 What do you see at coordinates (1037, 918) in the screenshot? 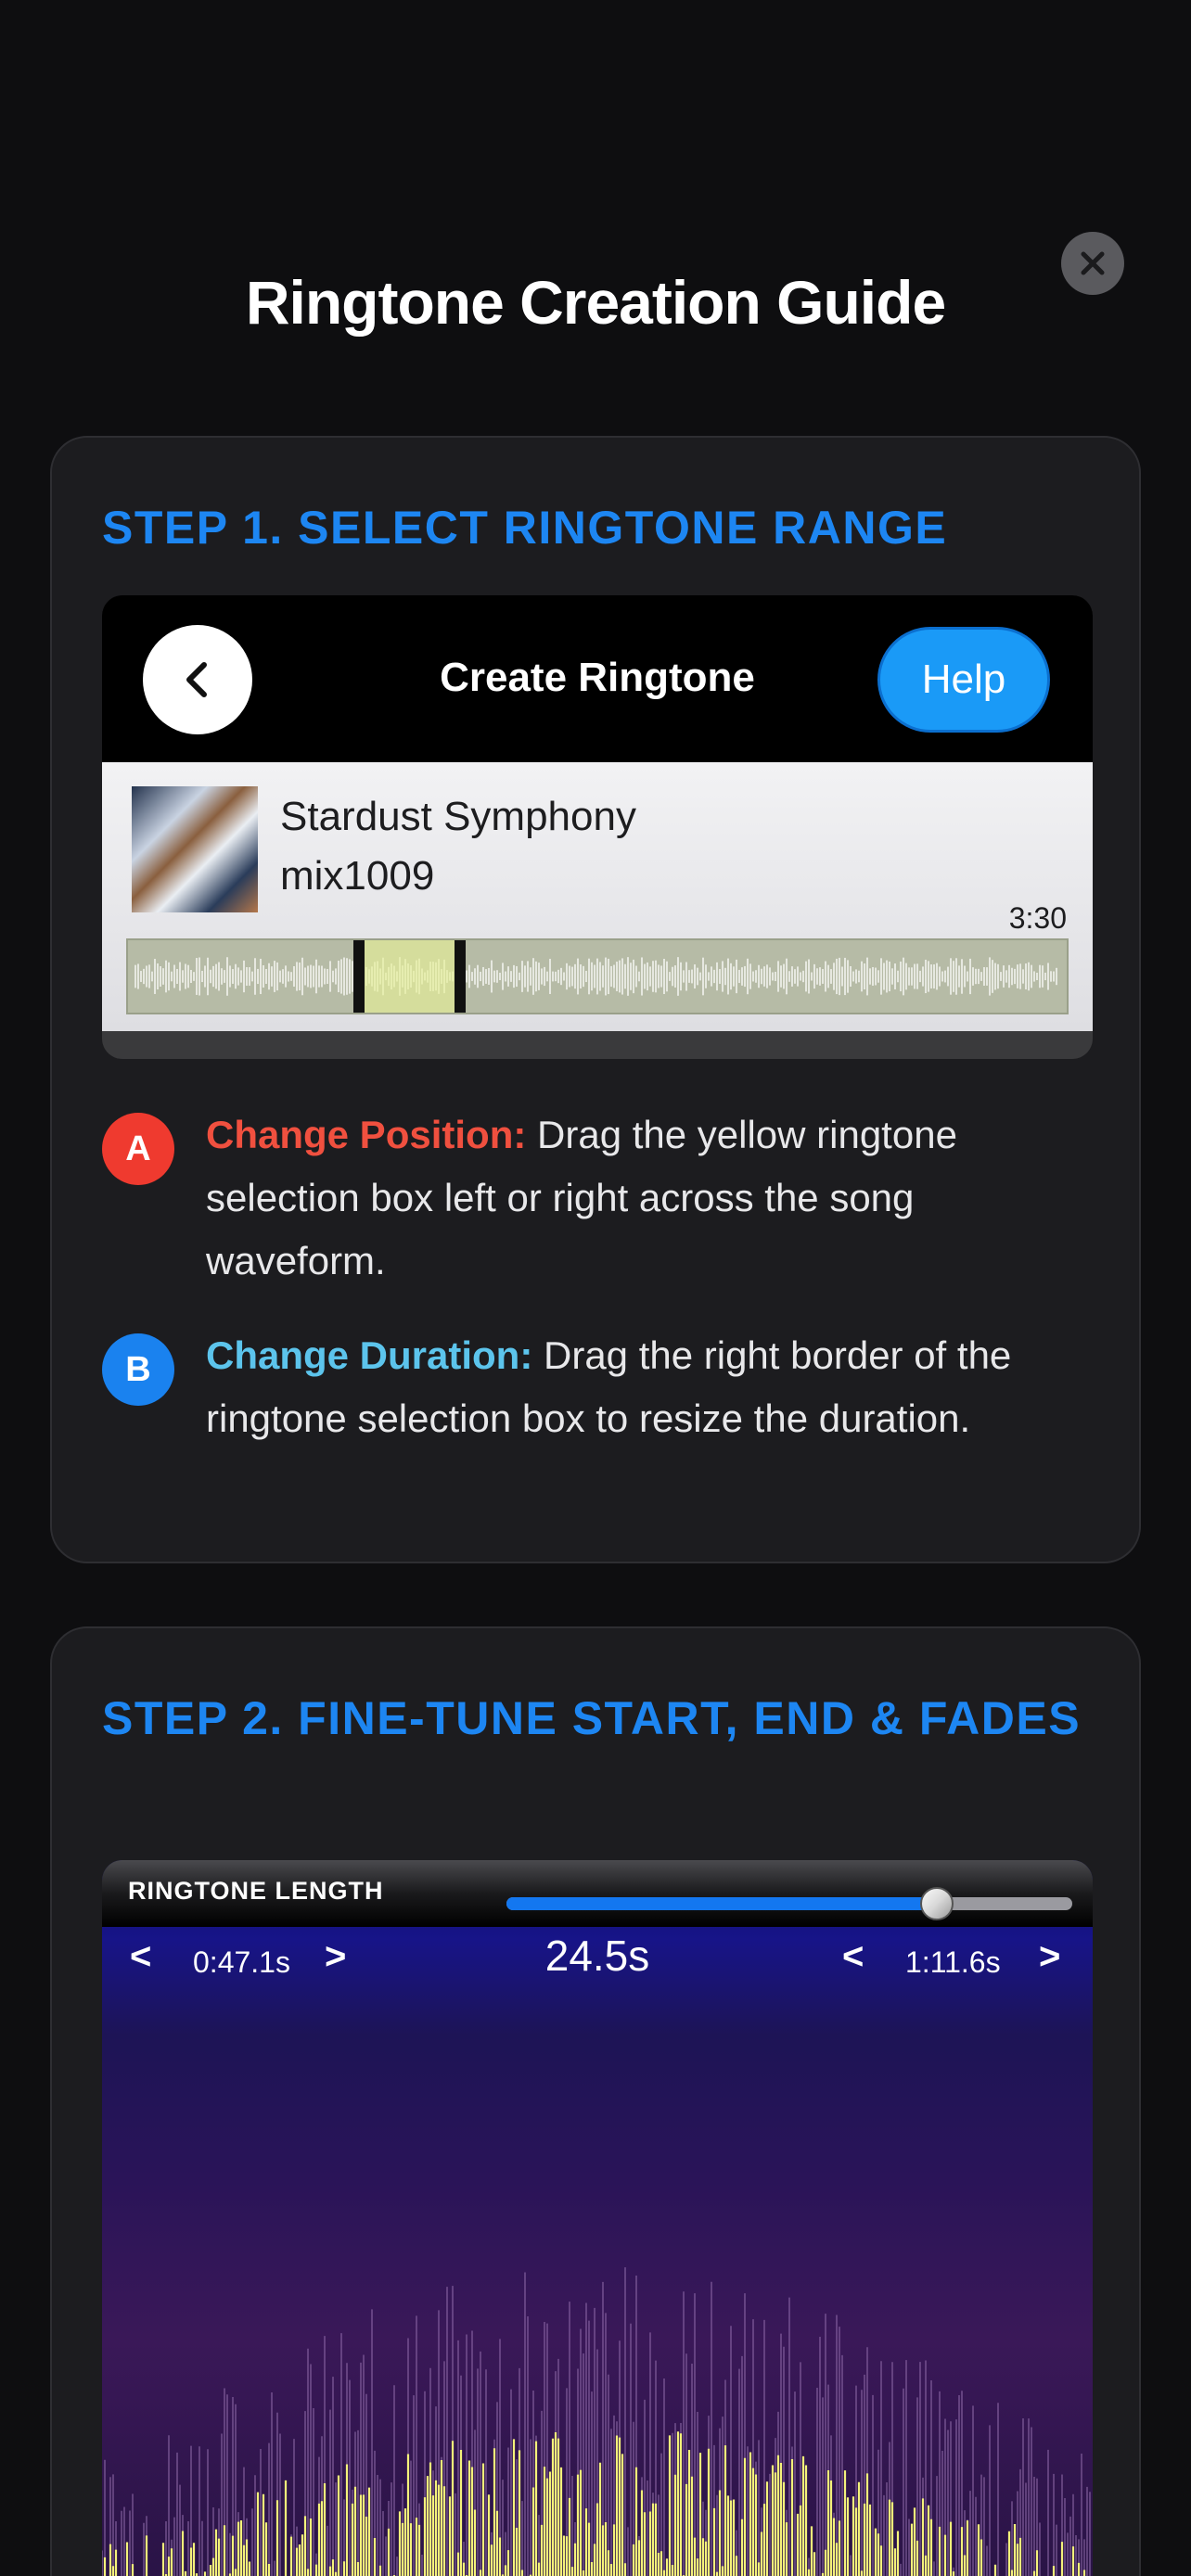
I see `song-duration: 3:30` at bounding box center [1037, 918].